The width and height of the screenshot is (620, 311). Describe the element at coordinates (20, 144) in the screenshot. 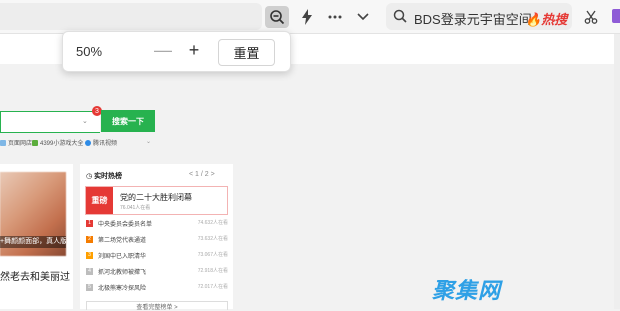

I see `quick-link-label: 页面网店` at that location.